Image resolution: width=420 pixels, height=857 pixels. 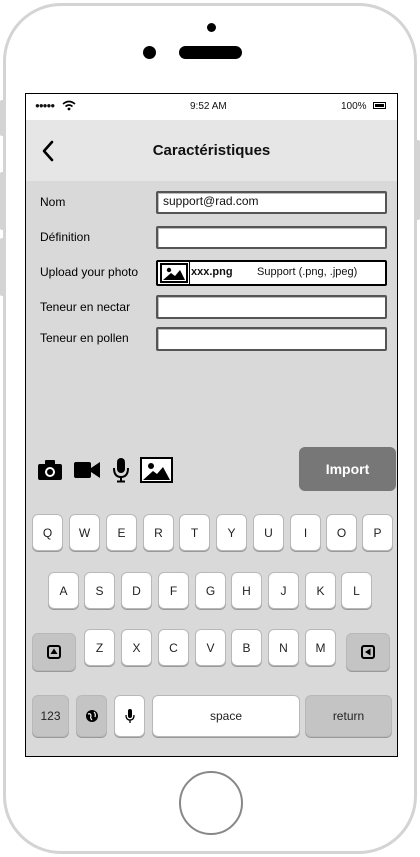 What do you see at coordinates (99, 647) in the screenshot?
I see `key-z: Z` at bounding box center [99, 647].